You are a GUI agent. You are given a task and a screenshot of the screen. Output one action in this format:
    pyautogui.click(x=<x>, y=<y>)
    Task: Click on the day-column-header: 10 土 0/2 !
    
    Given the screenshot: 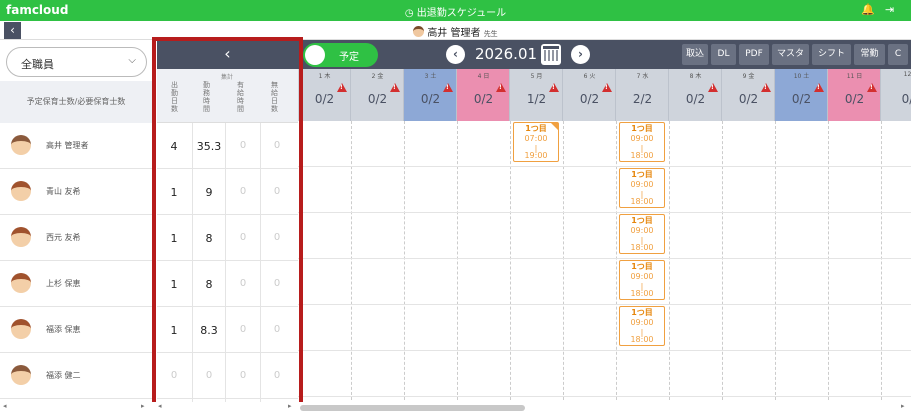 What is the action you would take?
    pyautogui.click(x=801, y=95)
    